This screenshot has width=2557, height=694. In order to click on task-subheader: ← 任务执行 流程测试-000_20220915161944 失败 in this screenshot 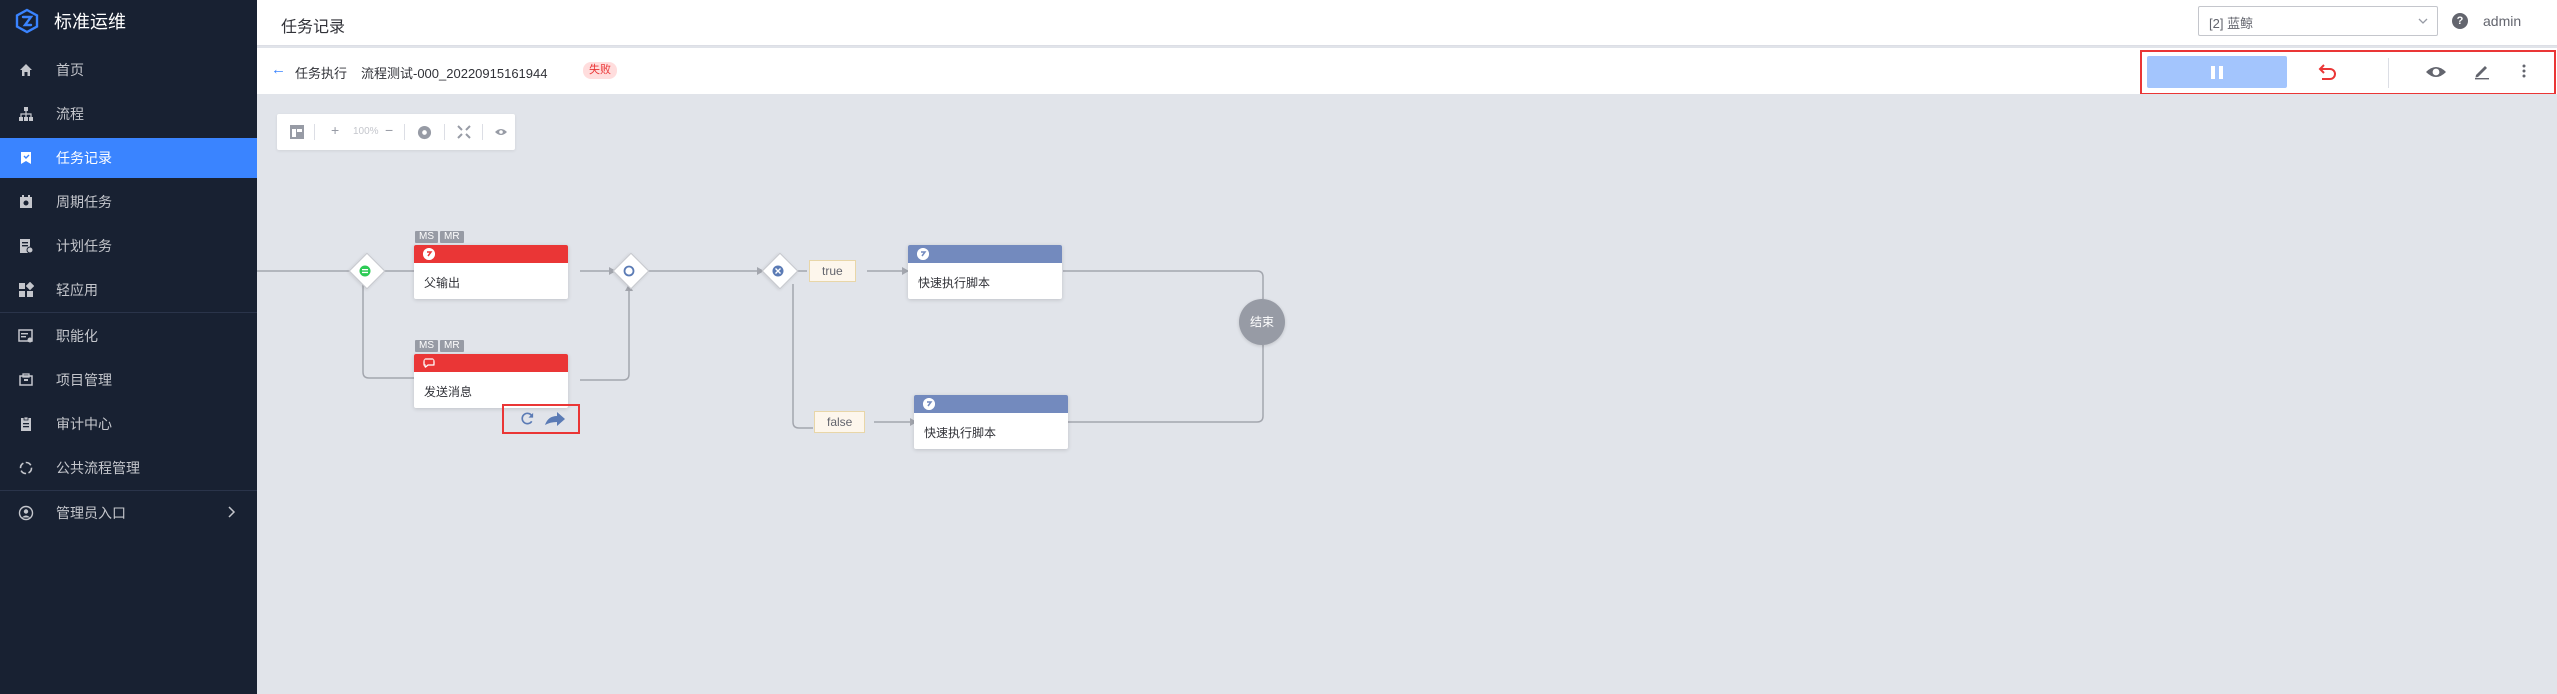, I will do `click(1407, 71)`.